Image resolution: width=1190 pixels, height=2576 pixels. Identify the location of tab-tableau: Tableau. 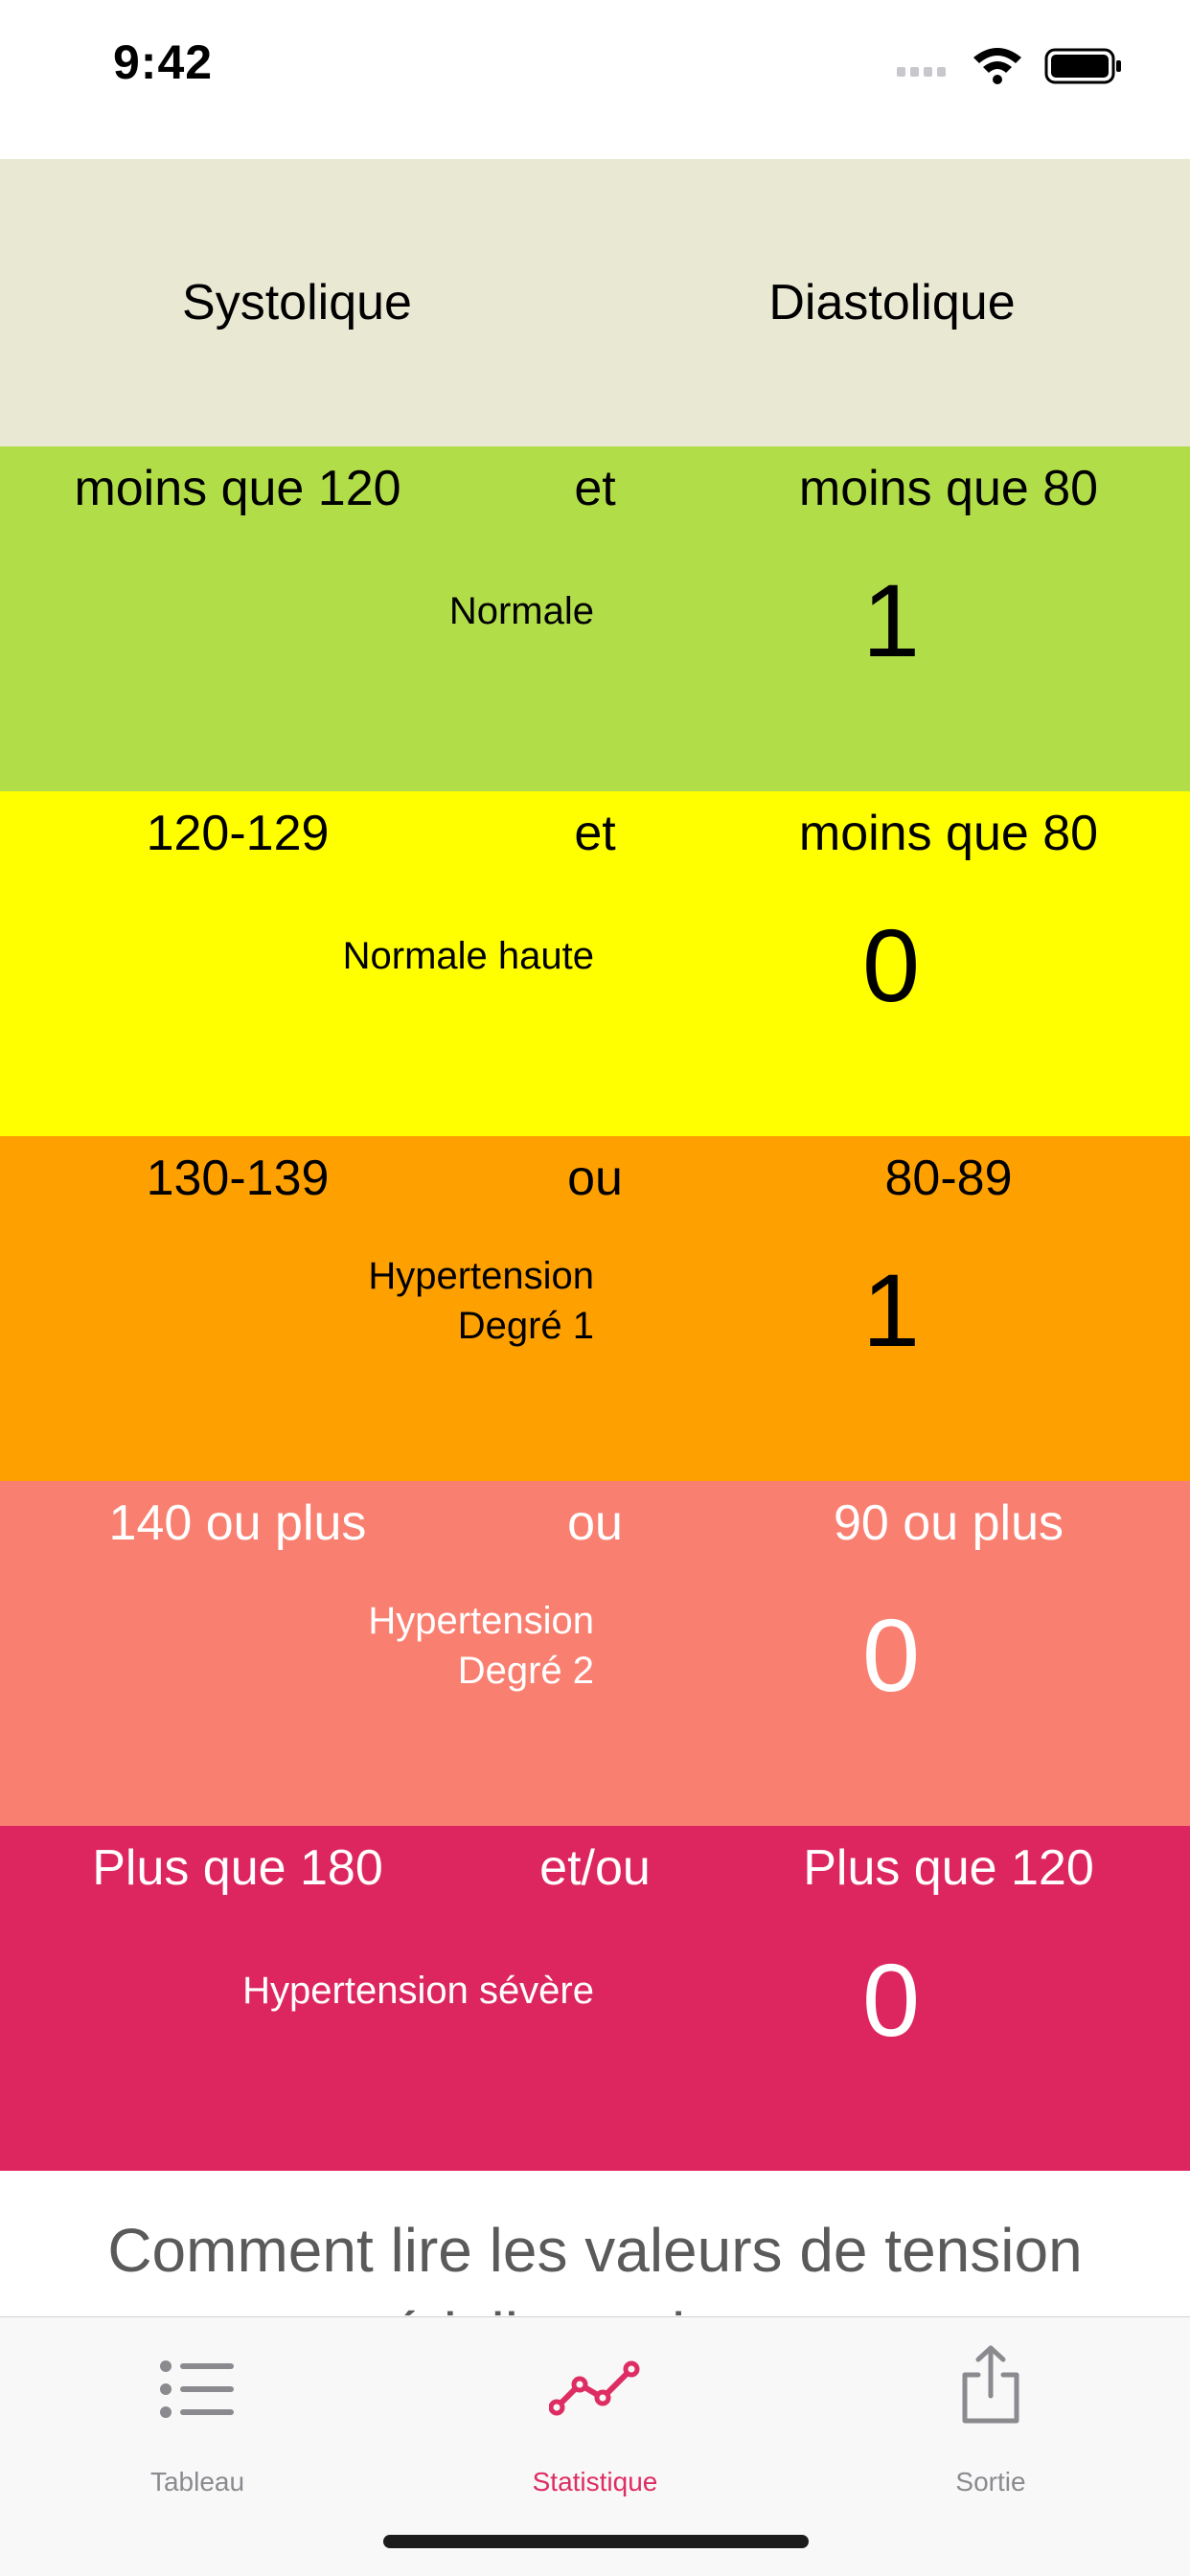
(198, 2406).